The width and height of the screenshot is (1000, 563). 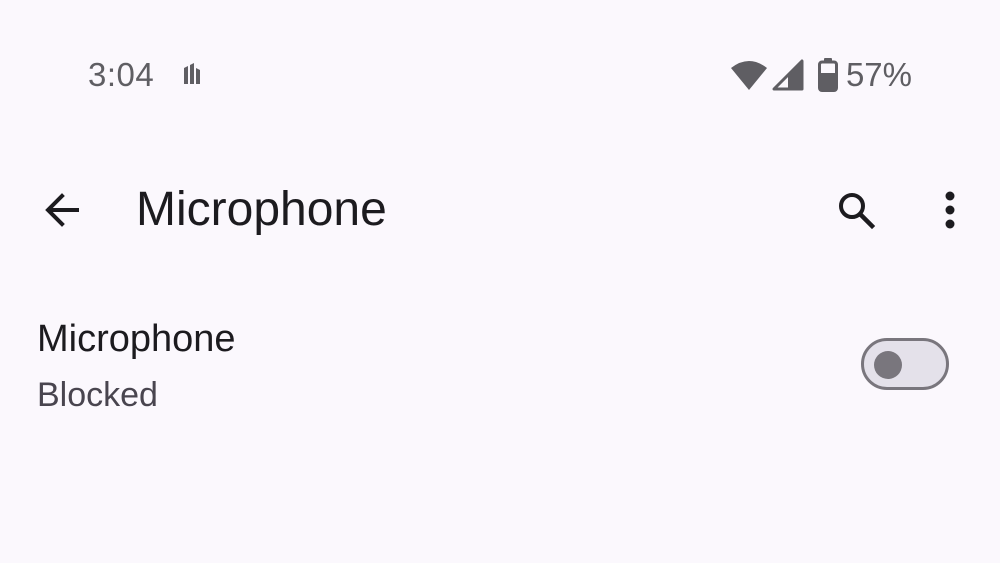 I want to click on page-title: Microphone, so click(x=261, y=209).